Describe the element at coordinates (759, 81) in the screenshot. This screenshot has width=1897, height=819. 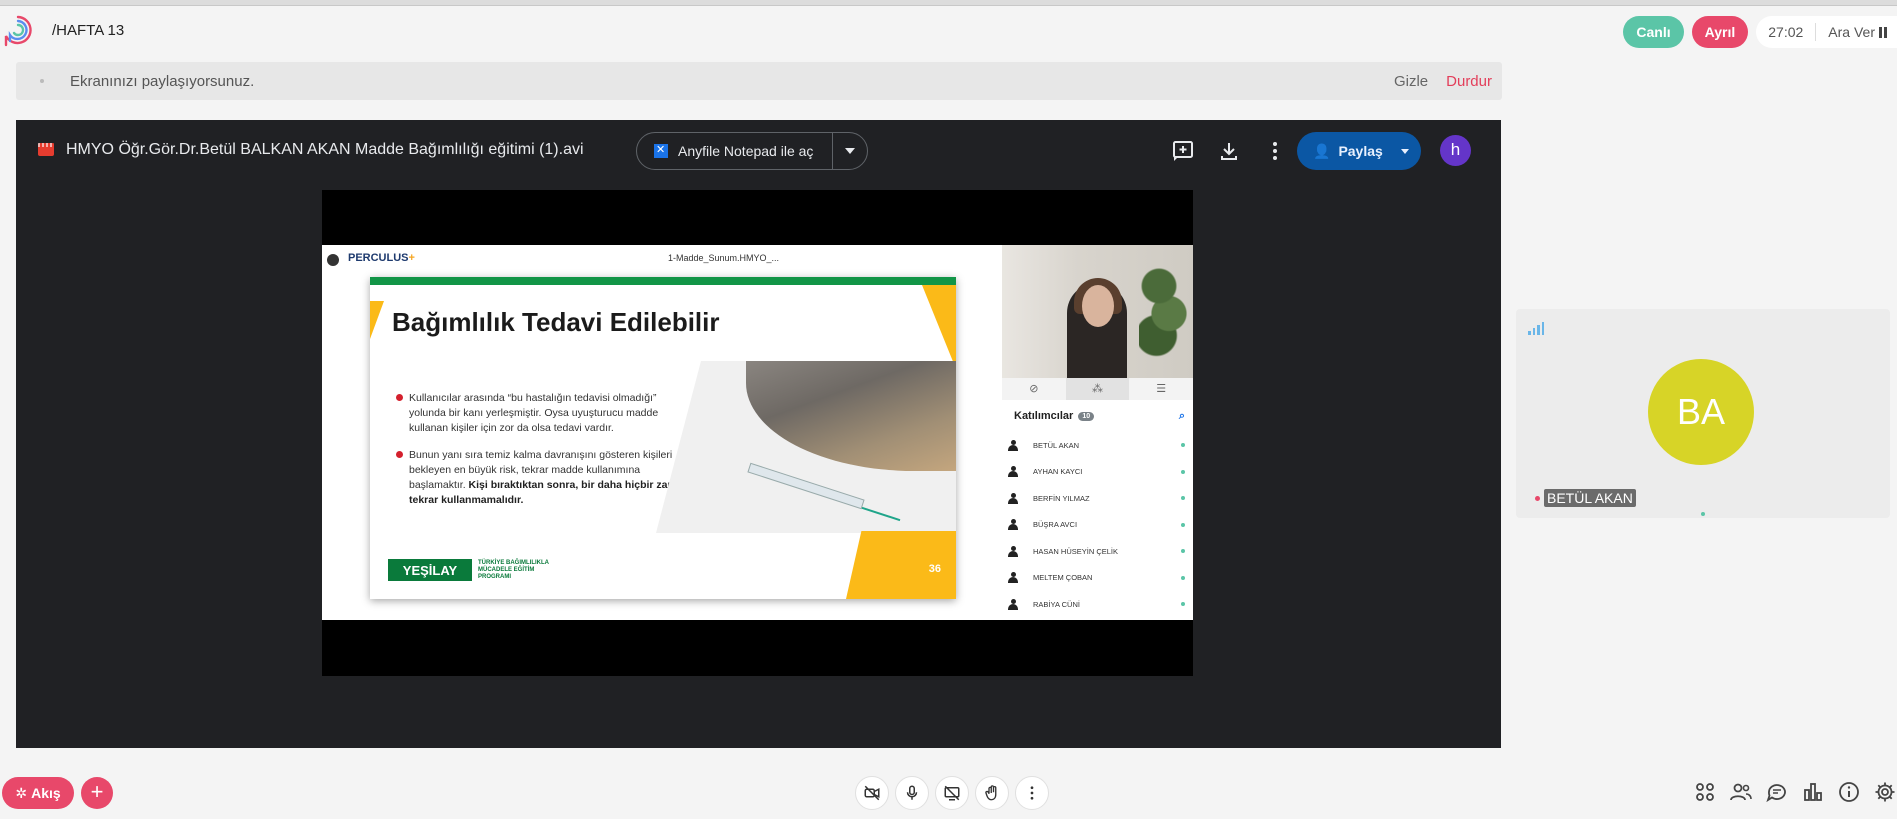
I see `screen-share-banner: Ekranınızı paylaşıyorsunuz. Gizle Durdur` at that location.